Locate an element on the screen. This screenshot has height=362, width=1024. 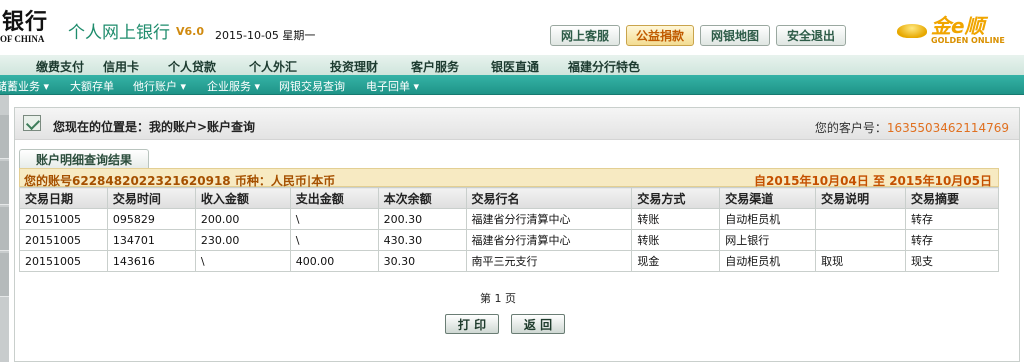
cell-summary: 现支 is located at coordinates (952, 261).